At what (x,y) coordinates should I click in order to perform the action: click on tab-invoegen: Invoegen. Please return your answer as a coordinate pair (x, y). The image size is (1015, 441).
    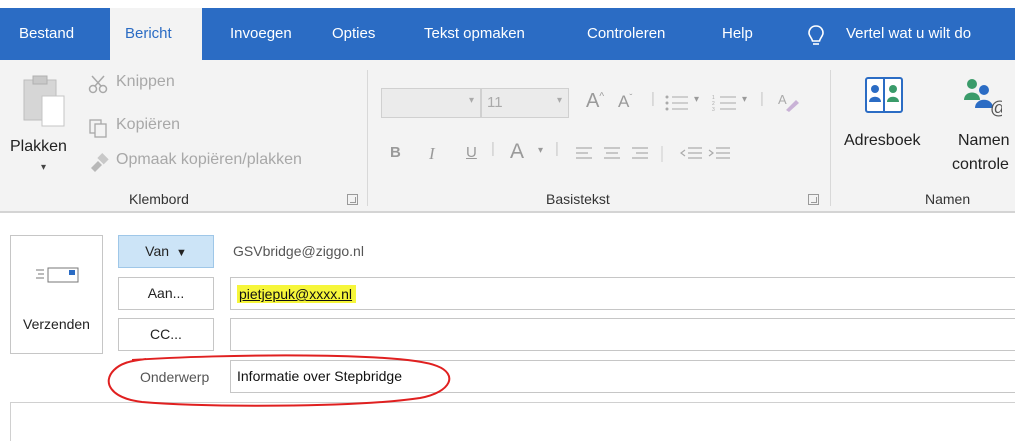
    Looking at the image, I should click on (265, 34).